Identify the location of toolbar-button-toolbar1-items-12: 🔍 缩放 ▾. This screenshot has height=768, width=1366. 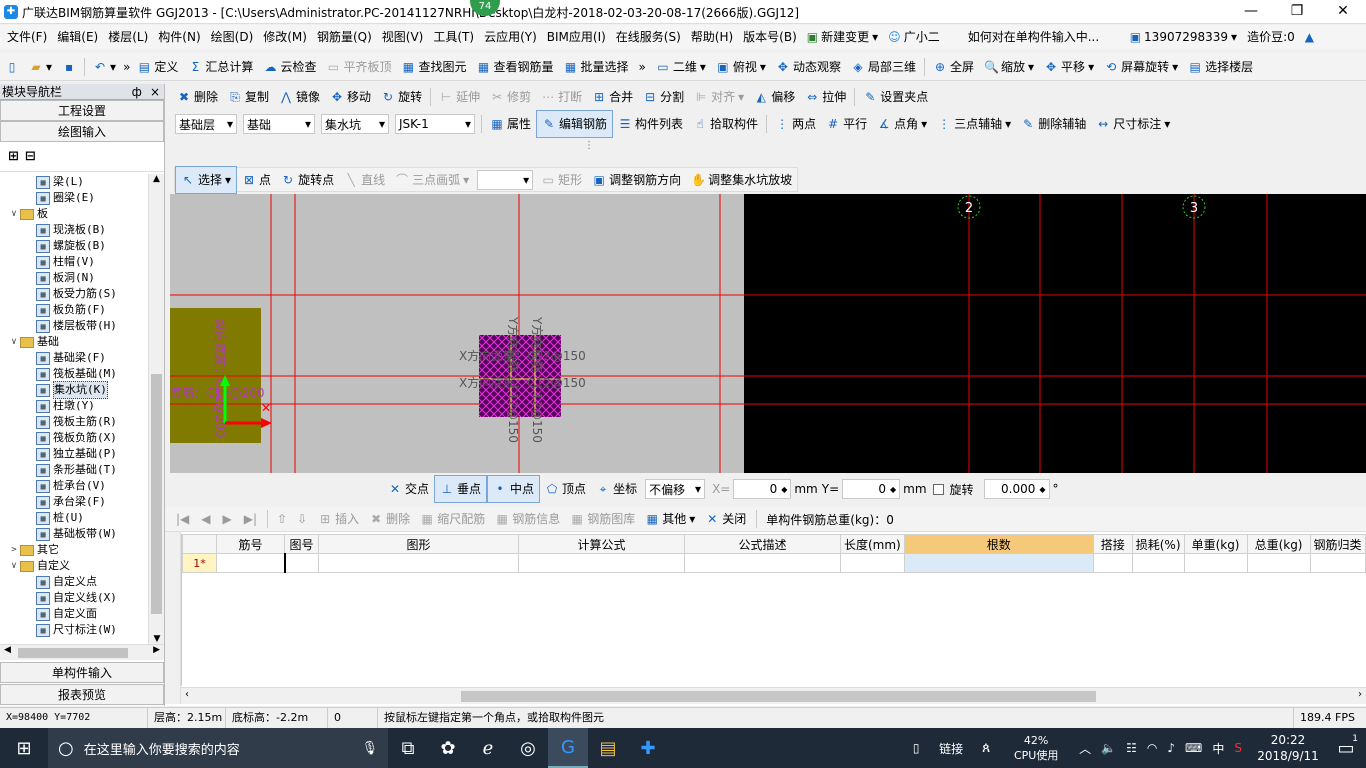
(1009, 67).